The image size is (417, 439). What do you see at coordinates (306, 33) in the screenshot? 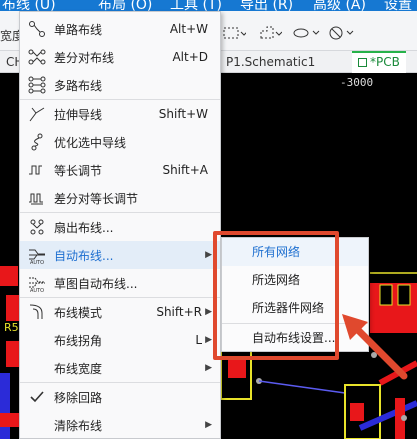
I see `shape-icon` at bounding box center [306, 33].